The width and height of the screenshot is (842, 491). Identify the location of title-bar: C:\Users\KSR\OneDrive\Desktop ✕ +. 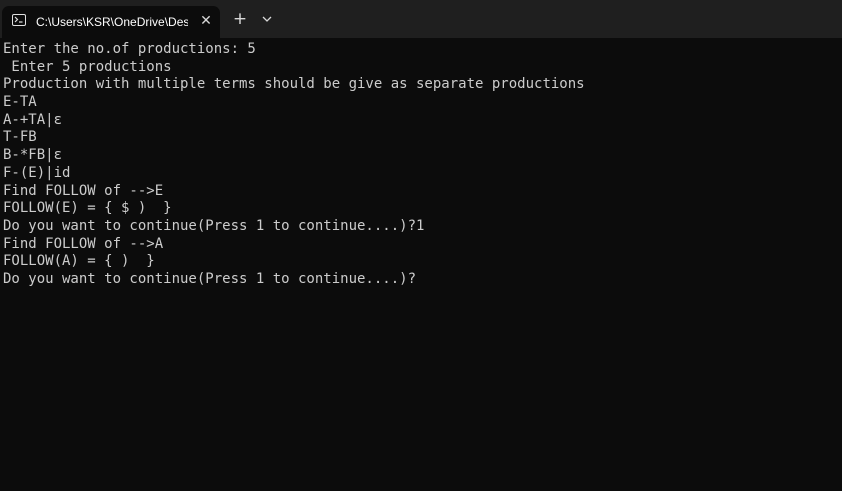
(421, 19).